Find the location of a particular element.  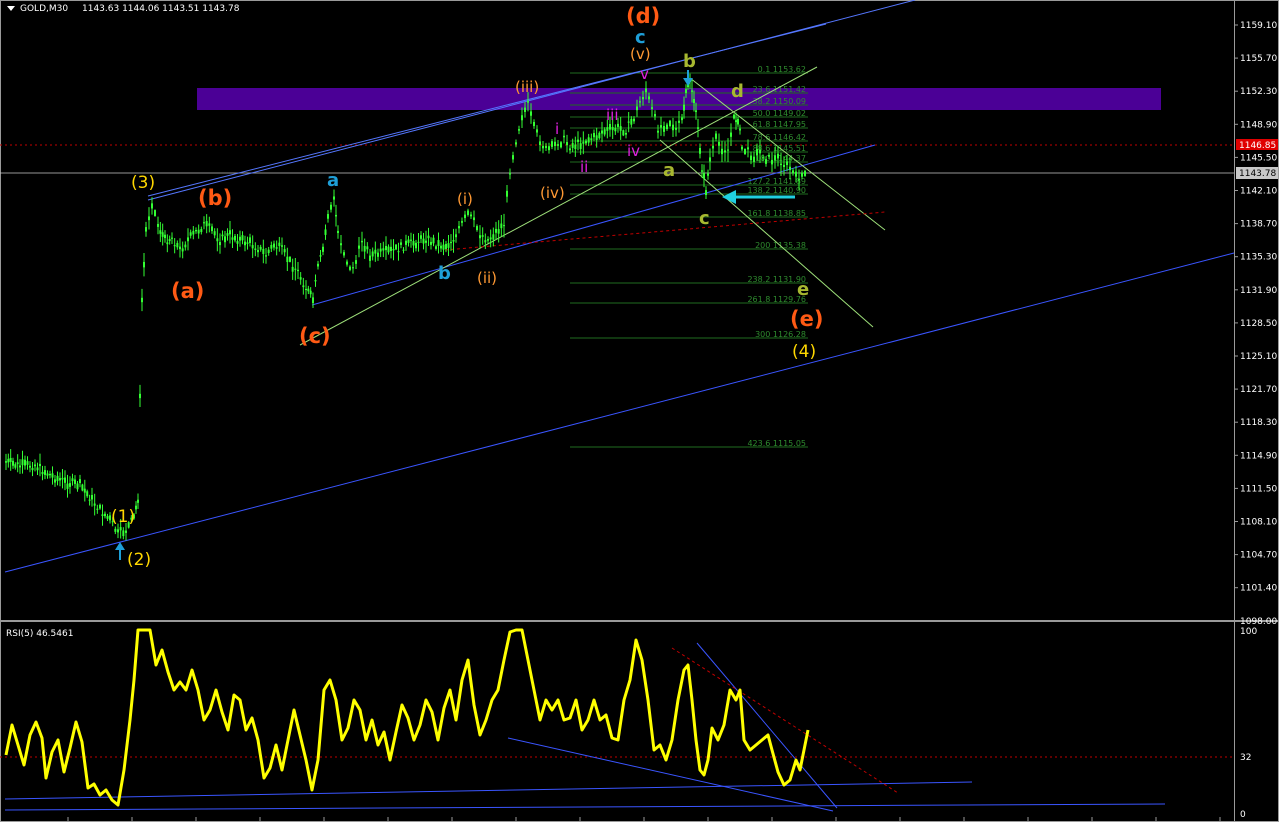

wave-label-blue-b: b is located at coordinates (444, 273).